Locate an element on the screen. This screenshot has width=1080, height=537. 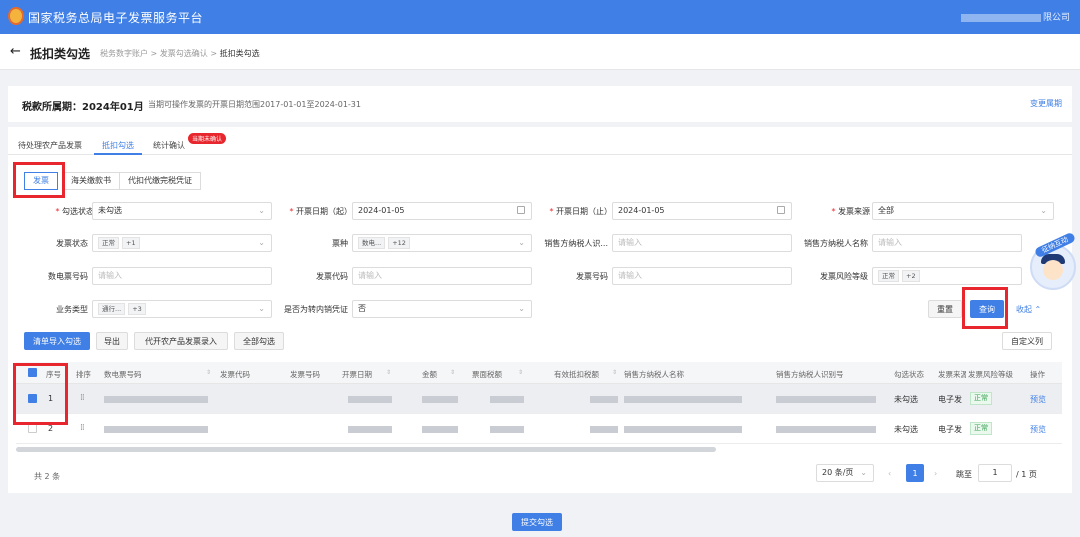
redacted-seller-tax-id is located at coordinates (826, 429).